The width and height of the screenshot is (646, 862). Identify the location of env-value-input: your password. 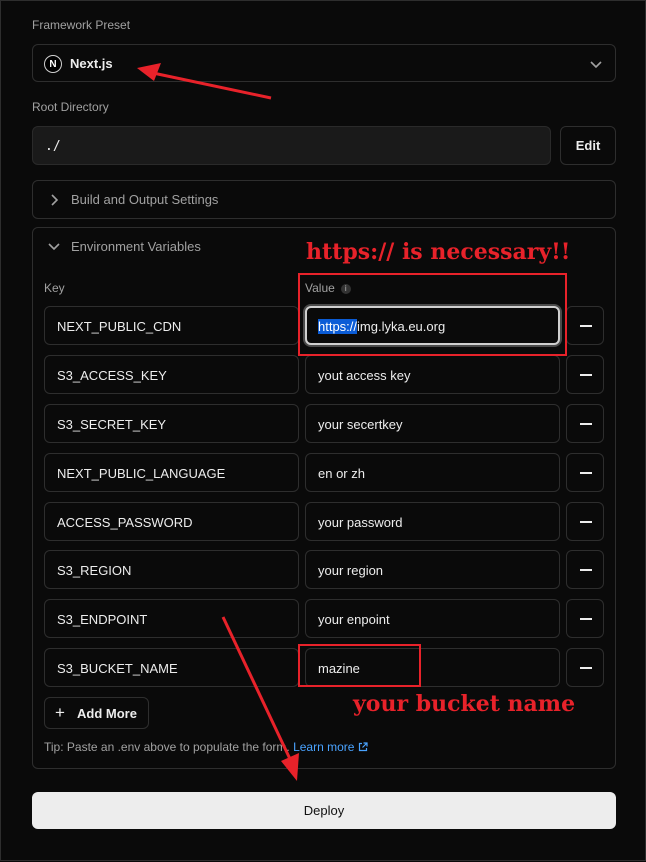
(432, 521).